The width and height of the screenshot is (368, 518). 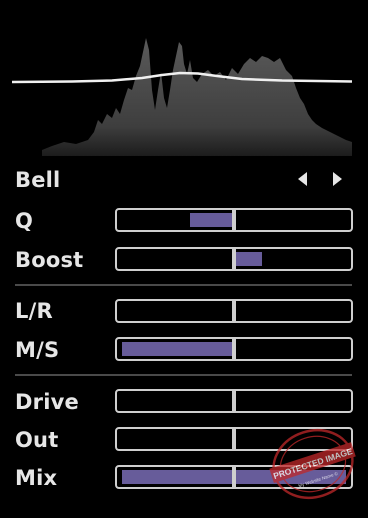 I want to click on boost-slider-center-mark, so click(x=234, y=259).